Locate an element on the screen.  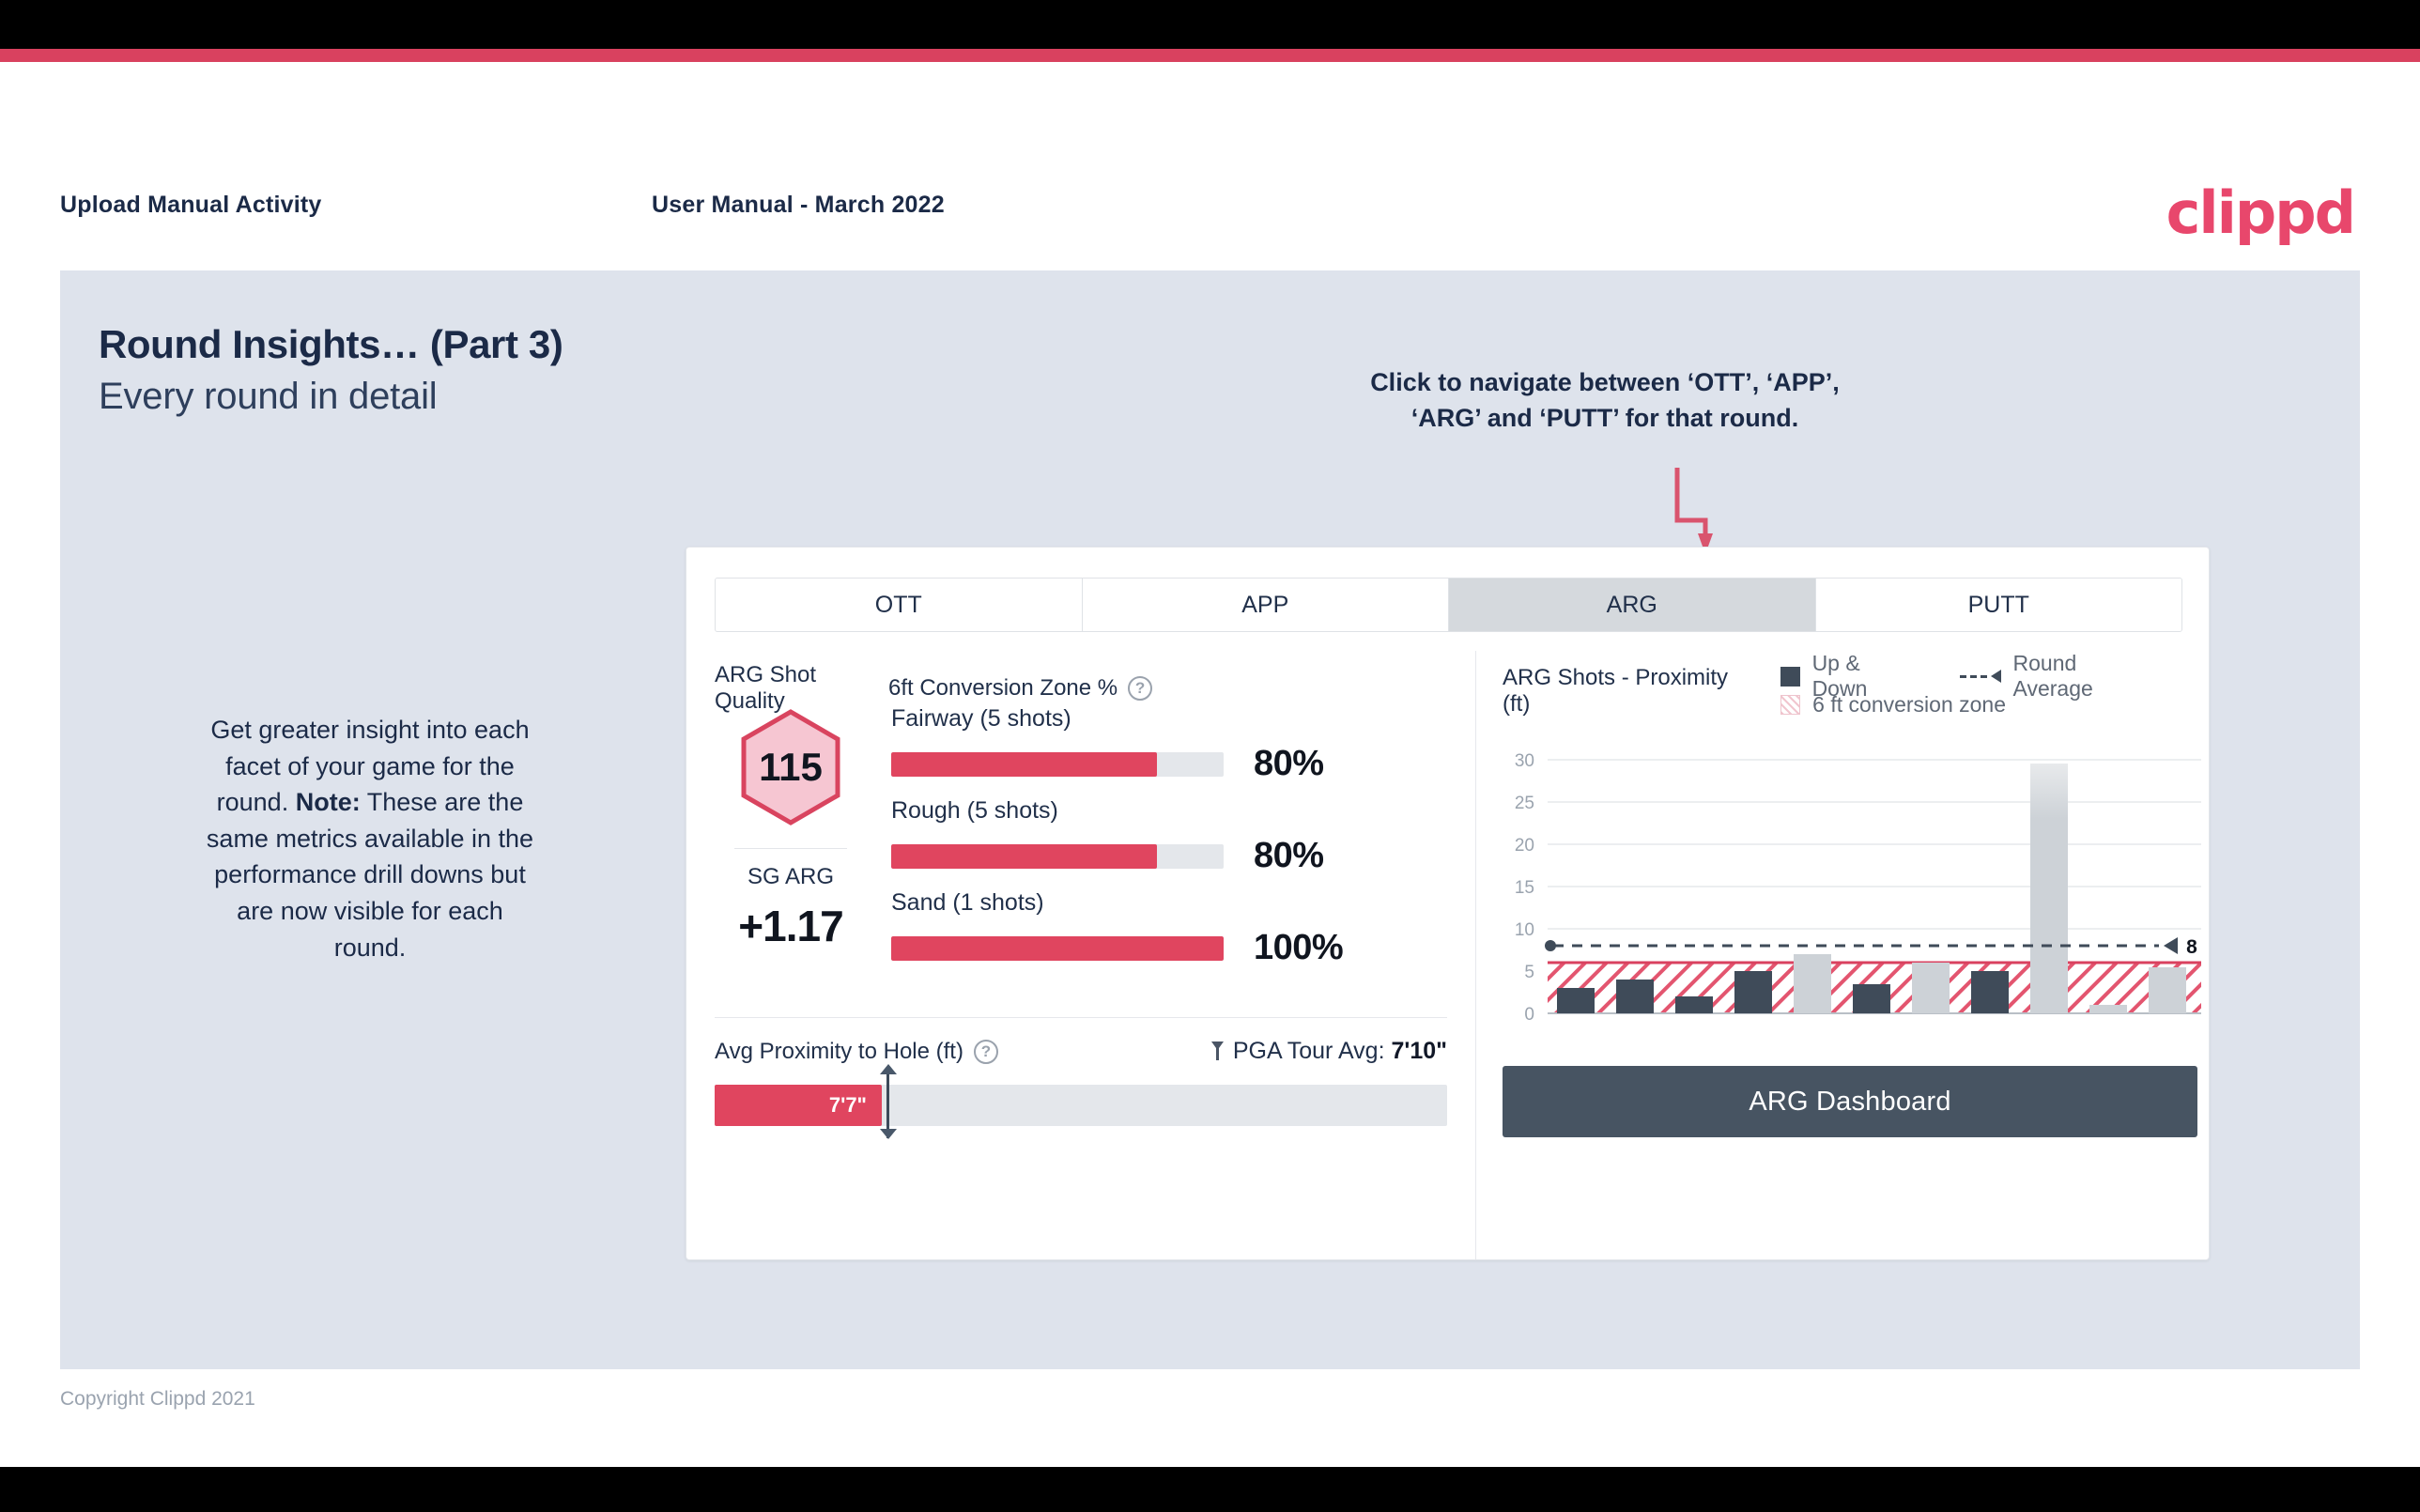
facet-tabs: OTT APP ARG PUTT is located at coordinates (1448, 605).